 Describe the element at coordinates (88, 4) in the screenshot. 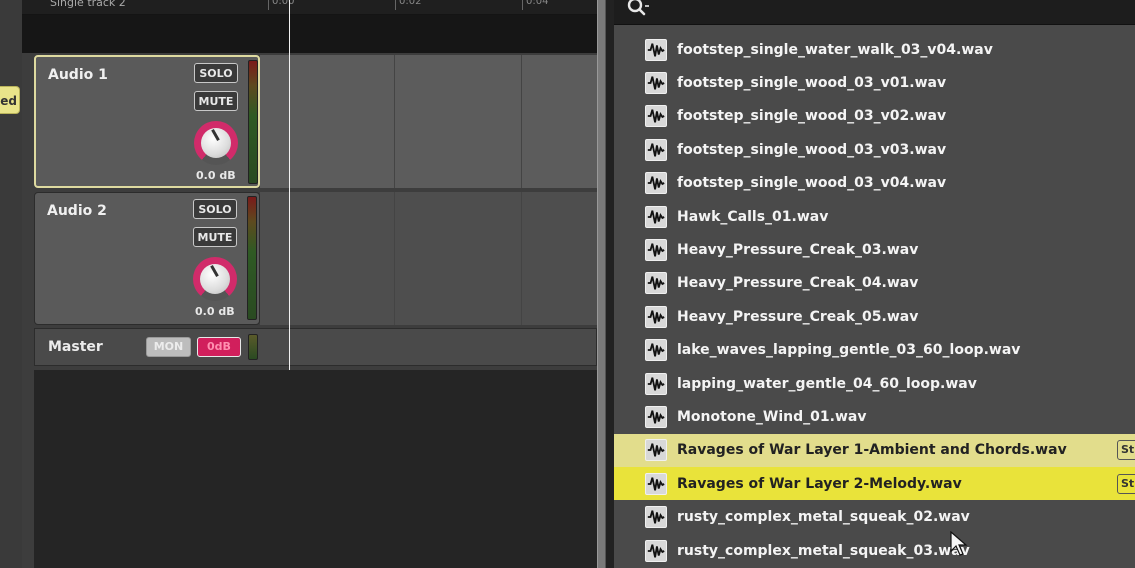

I see `ruler-label: Single track 2` at that location.